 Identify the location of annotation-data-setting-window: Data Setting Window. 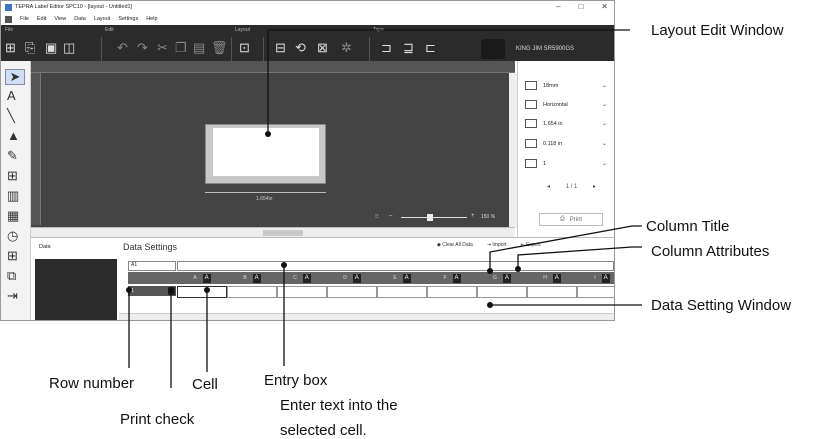
(721, 305).